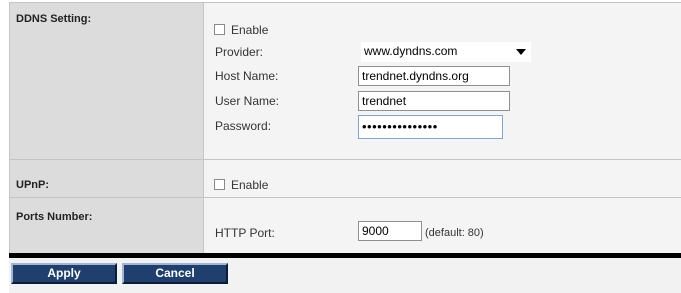 The width and height of the screenshot is (681, 293). I want to click on provider-label: Provider:, so click(239, 52).